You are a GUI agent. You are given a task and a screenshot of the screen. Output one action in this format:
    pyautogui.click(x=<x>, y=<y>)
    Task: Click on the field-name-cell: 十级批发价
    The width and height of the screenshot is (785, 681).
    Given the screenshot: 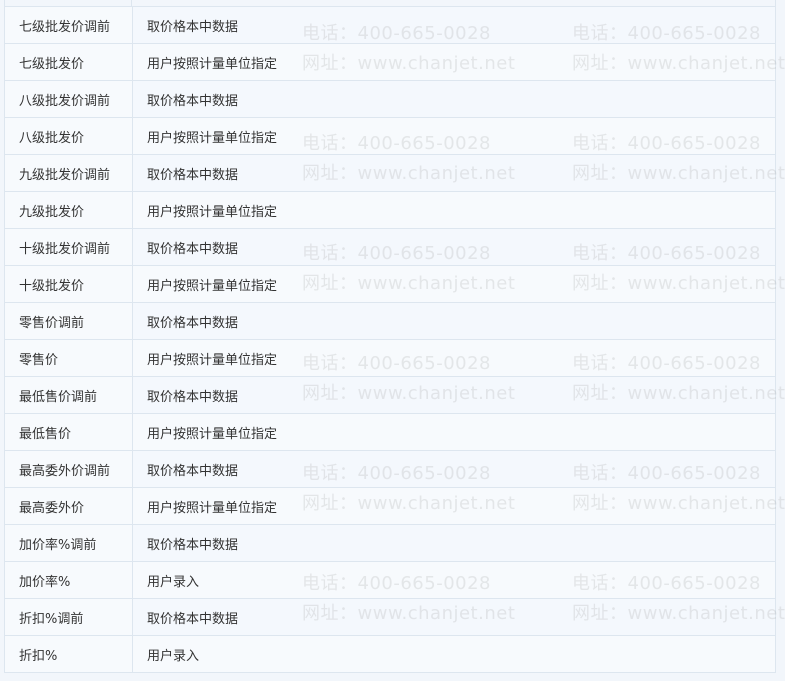 What is the action you would take?
    pyautogui.click(x=68, y=284)
    